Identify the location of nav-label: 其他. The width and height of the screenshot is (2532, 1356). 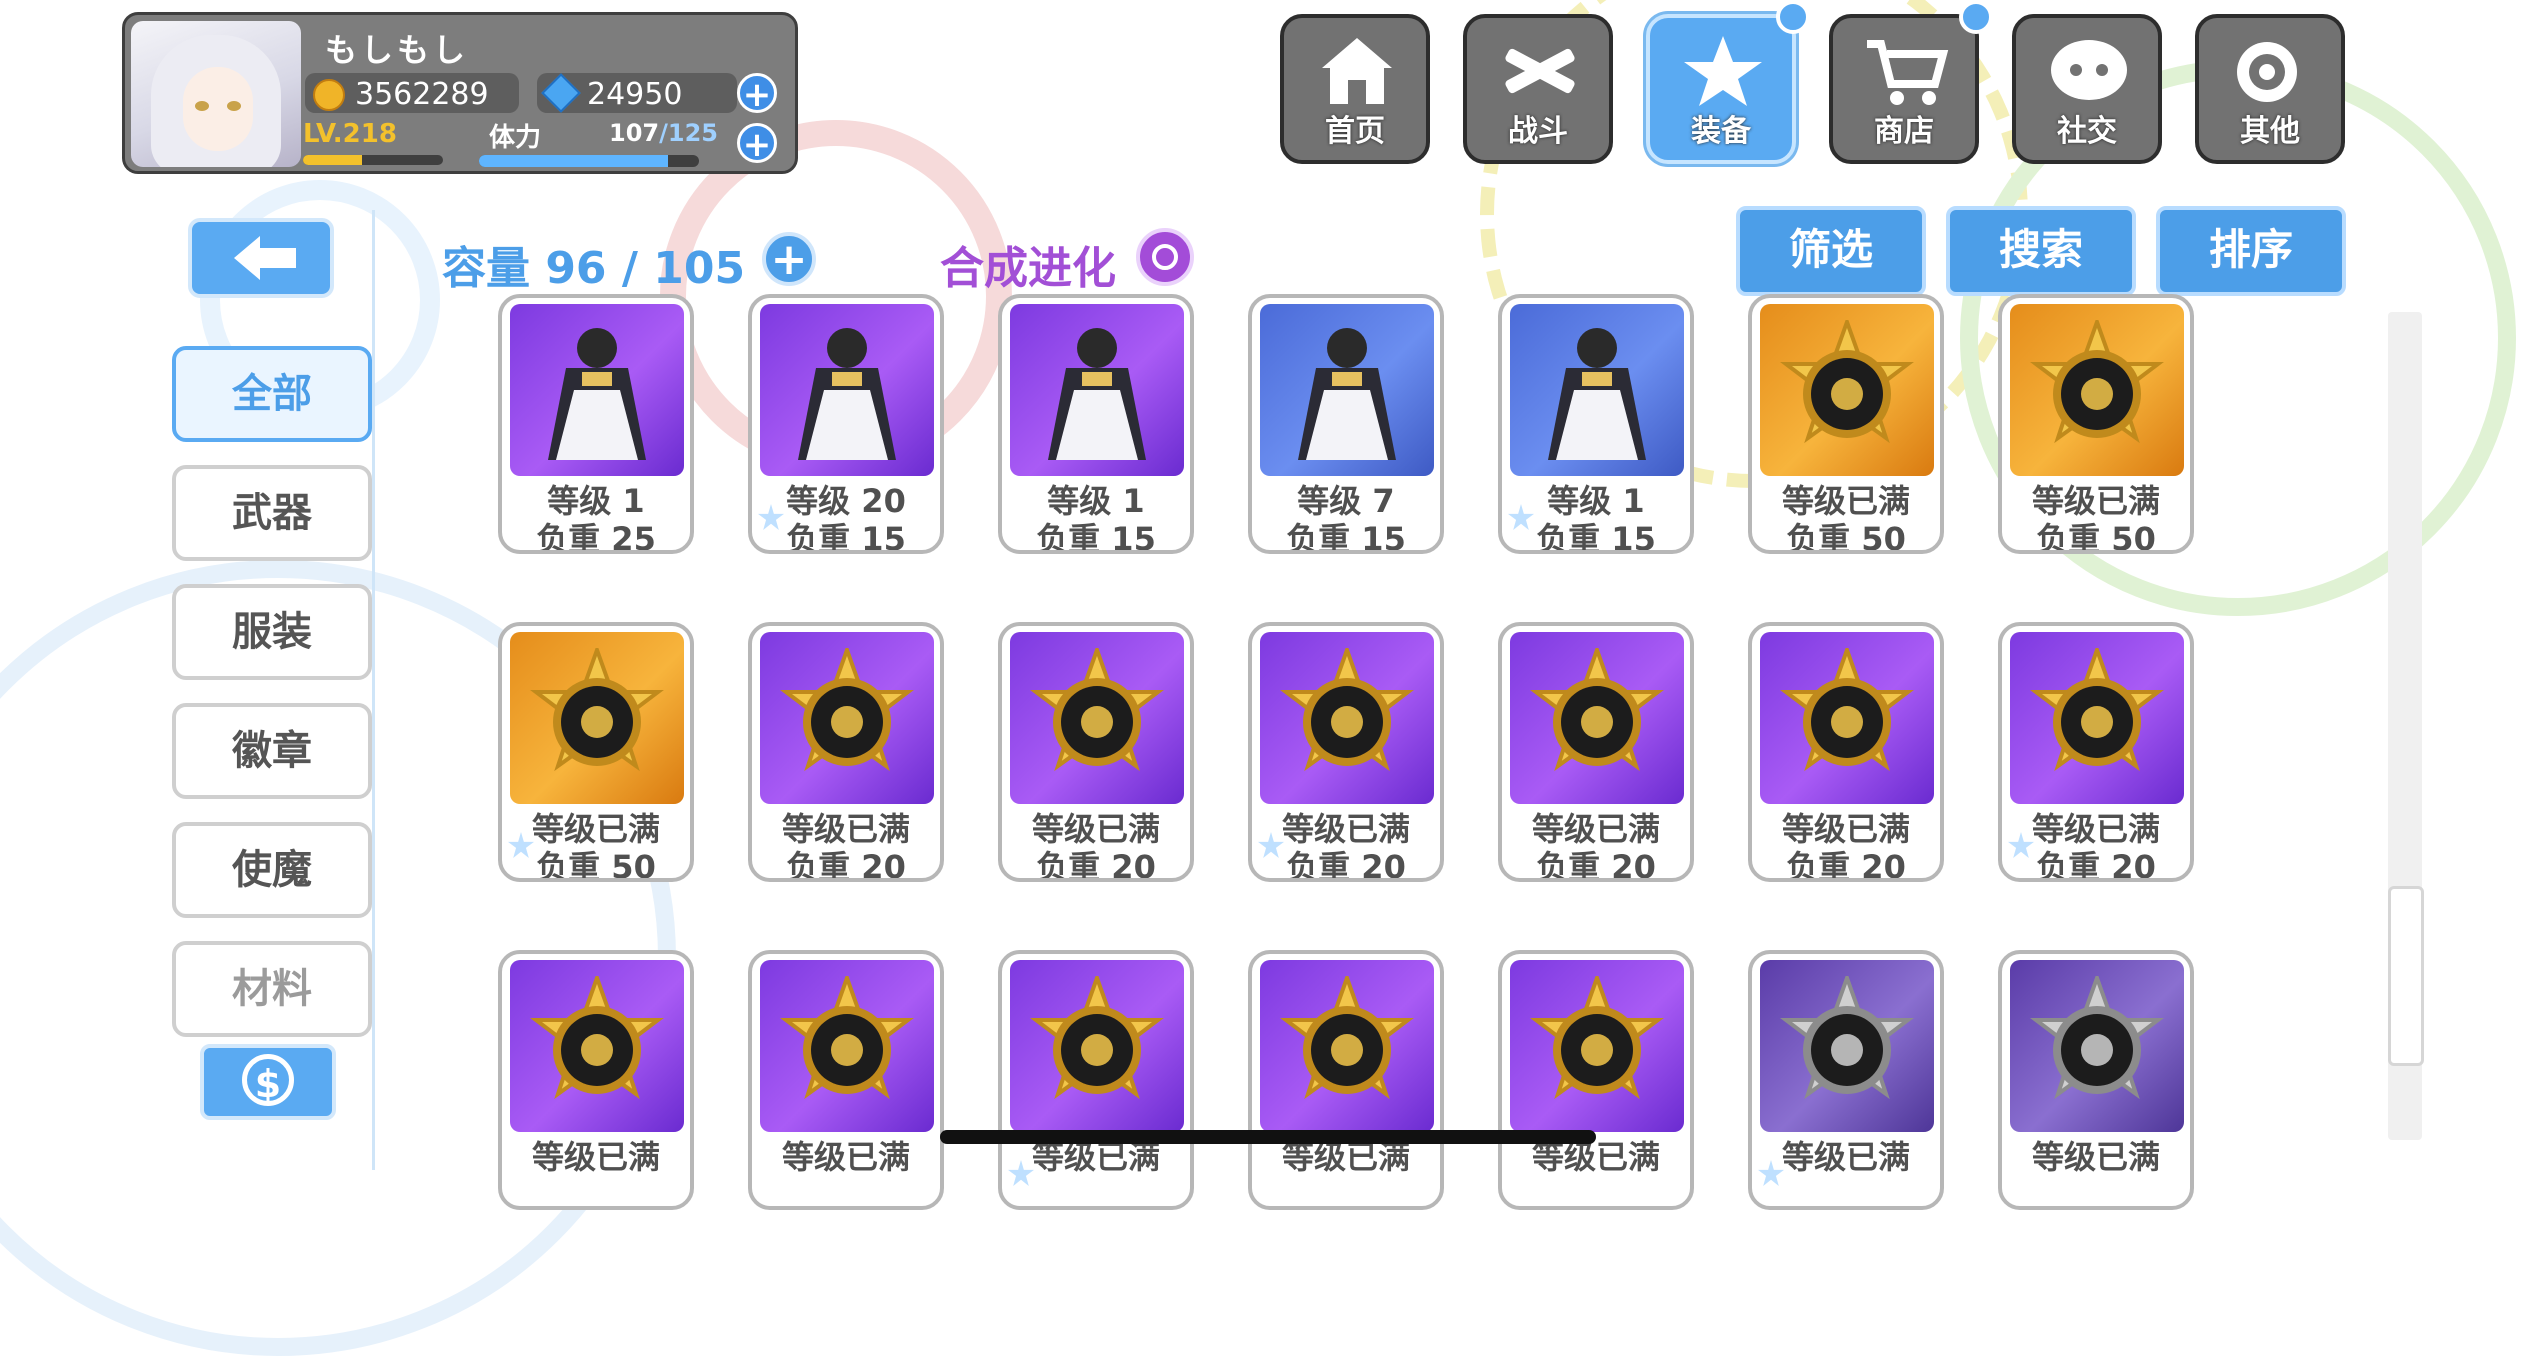
(2270, 131).